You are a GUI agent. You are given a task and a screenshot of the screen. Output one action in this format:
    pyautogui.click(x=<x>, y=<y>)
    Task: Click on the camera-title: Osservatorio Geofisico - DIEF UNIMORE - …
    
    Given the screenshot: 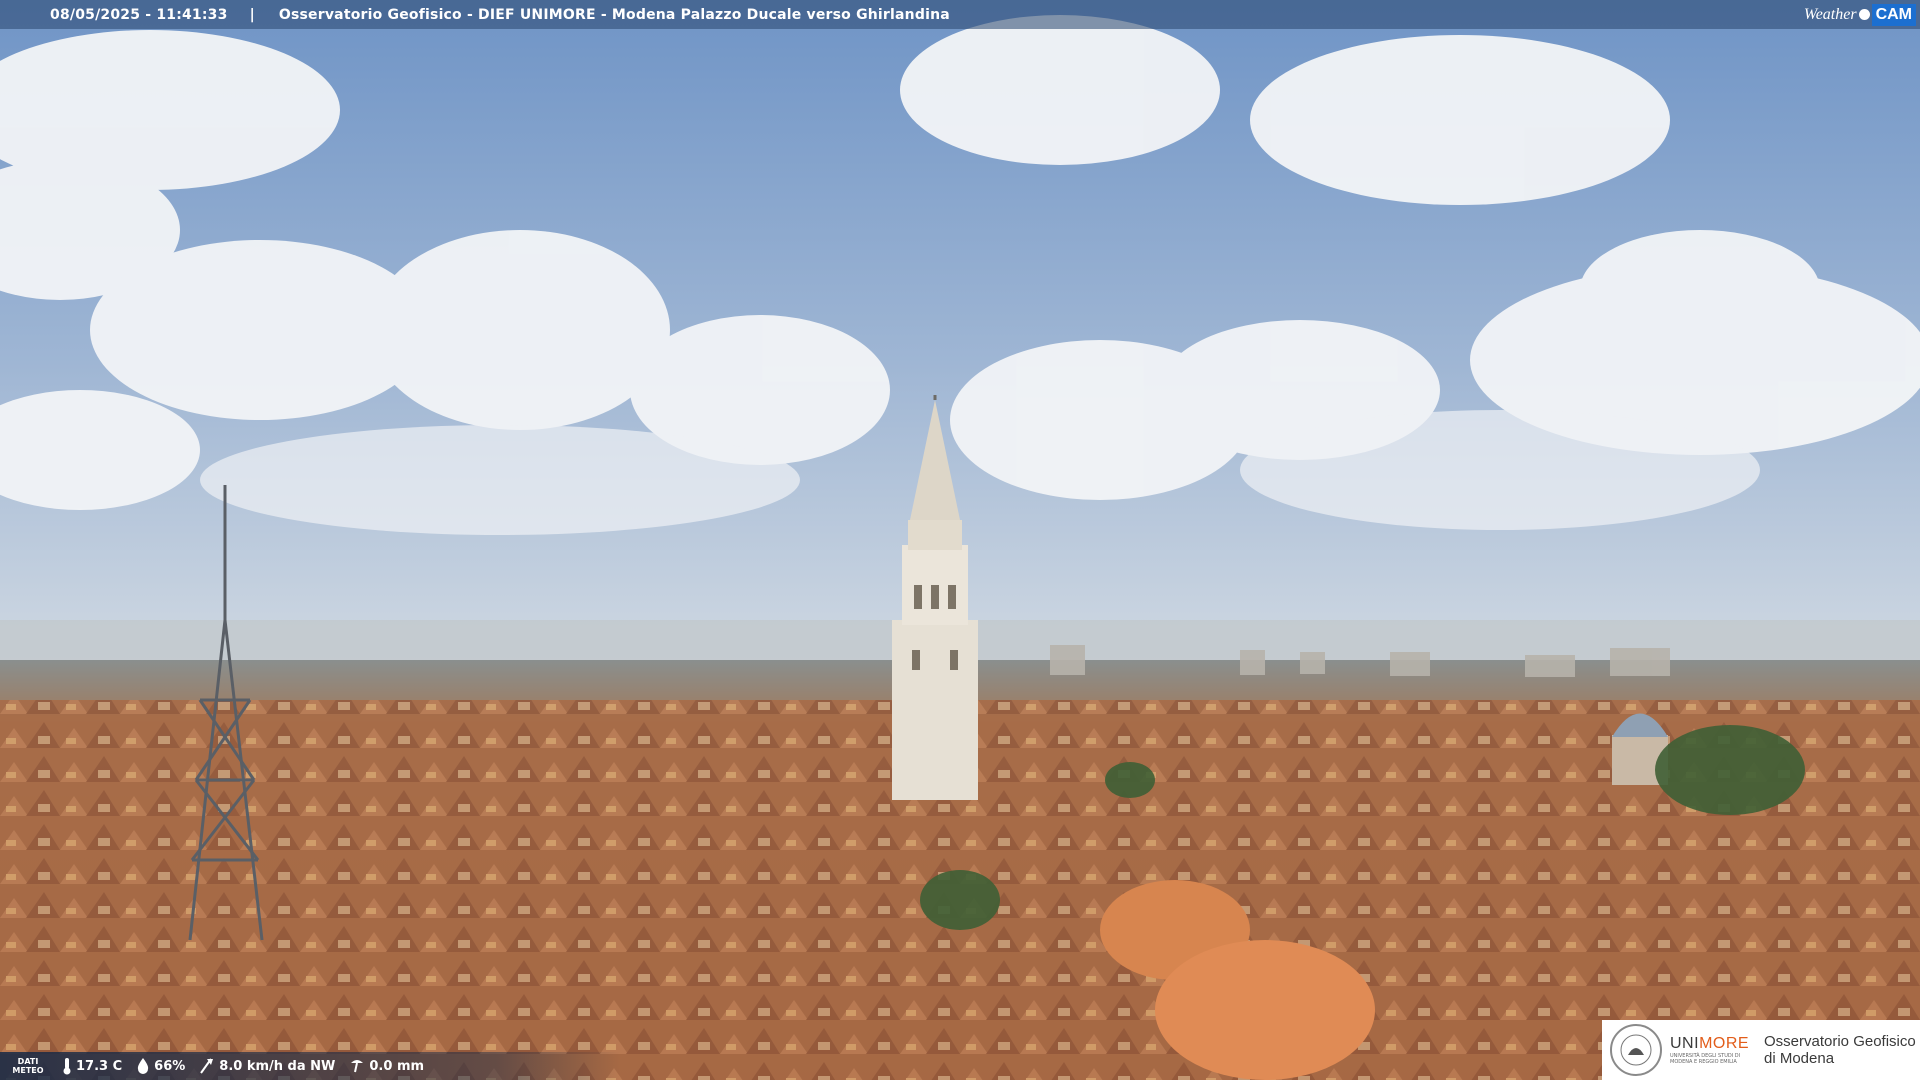 What is the action you would take?
    pyautogui.click(x=614, y=14)
    